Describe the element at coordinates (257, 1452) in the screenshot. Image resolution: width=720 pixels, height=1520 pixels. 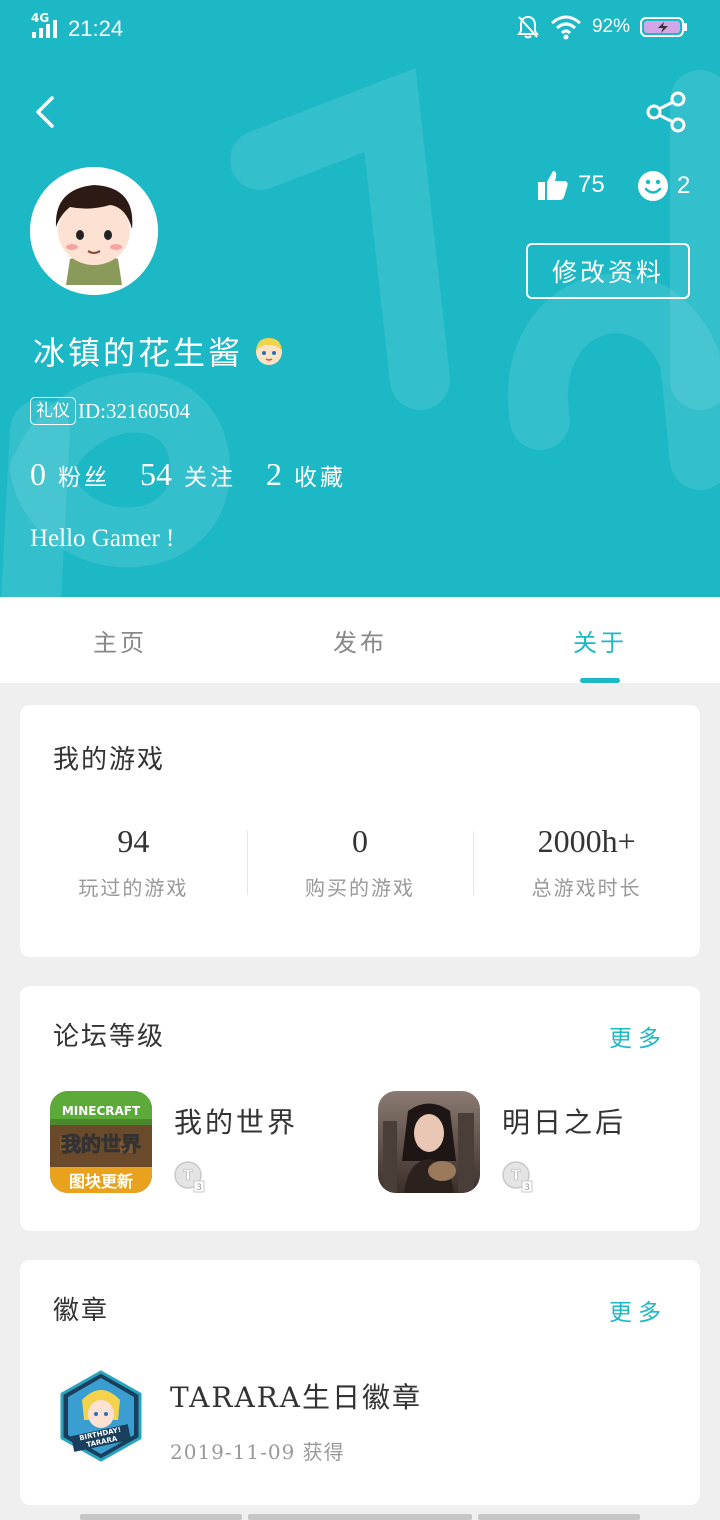
I see `badge-date: 2019-11-09 获得` at that location.